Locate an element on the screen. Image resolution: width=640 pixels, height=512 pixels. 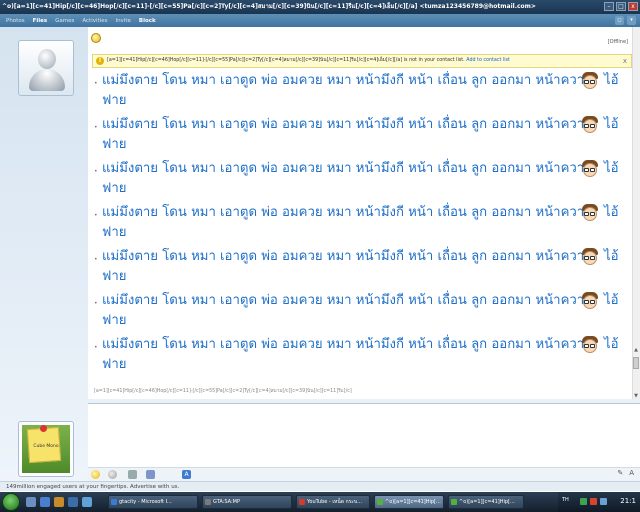
conversation-header: [Offline] is located at coordinates (364, 39).